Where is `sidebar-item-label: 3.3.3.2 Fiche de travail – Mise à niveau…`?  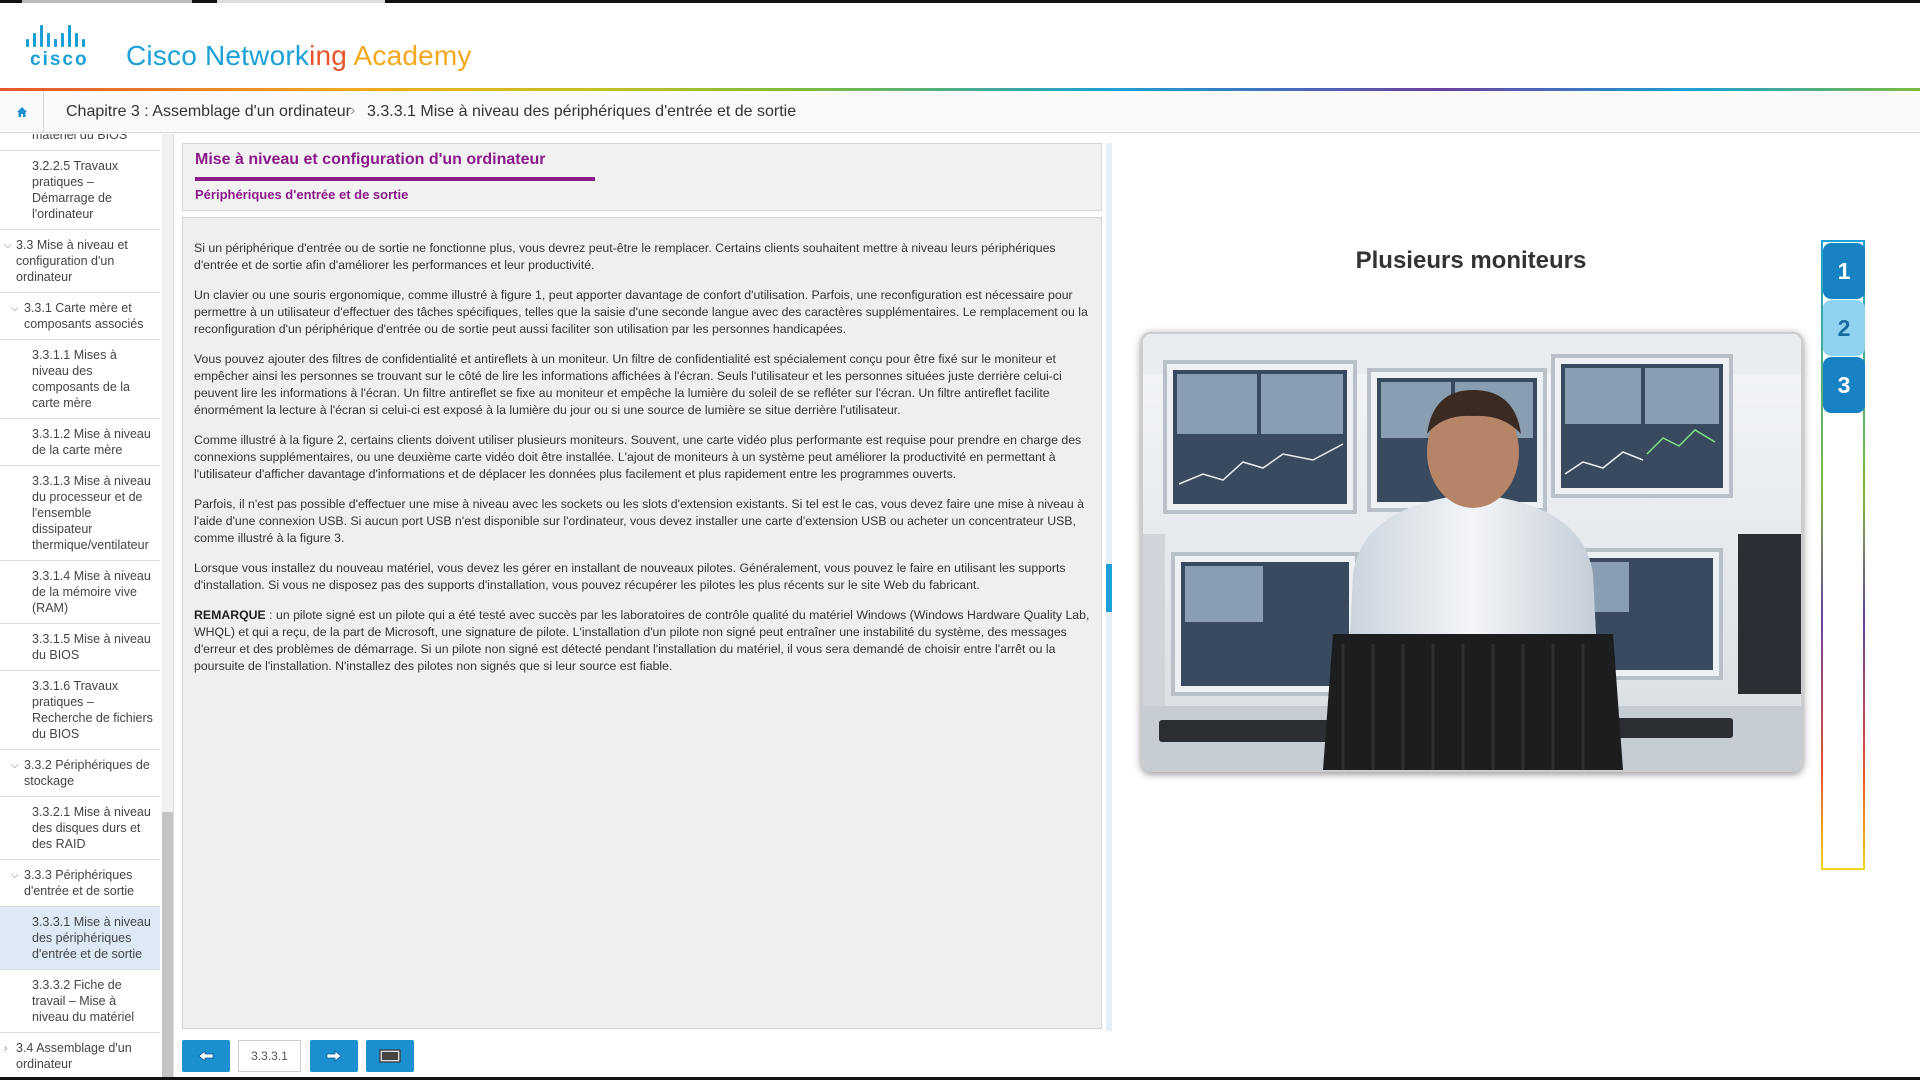 sidebar-item-label: 3.3.3.2 Fiche de travail – Mise à niveau… is located at coordinates (83, 1001).